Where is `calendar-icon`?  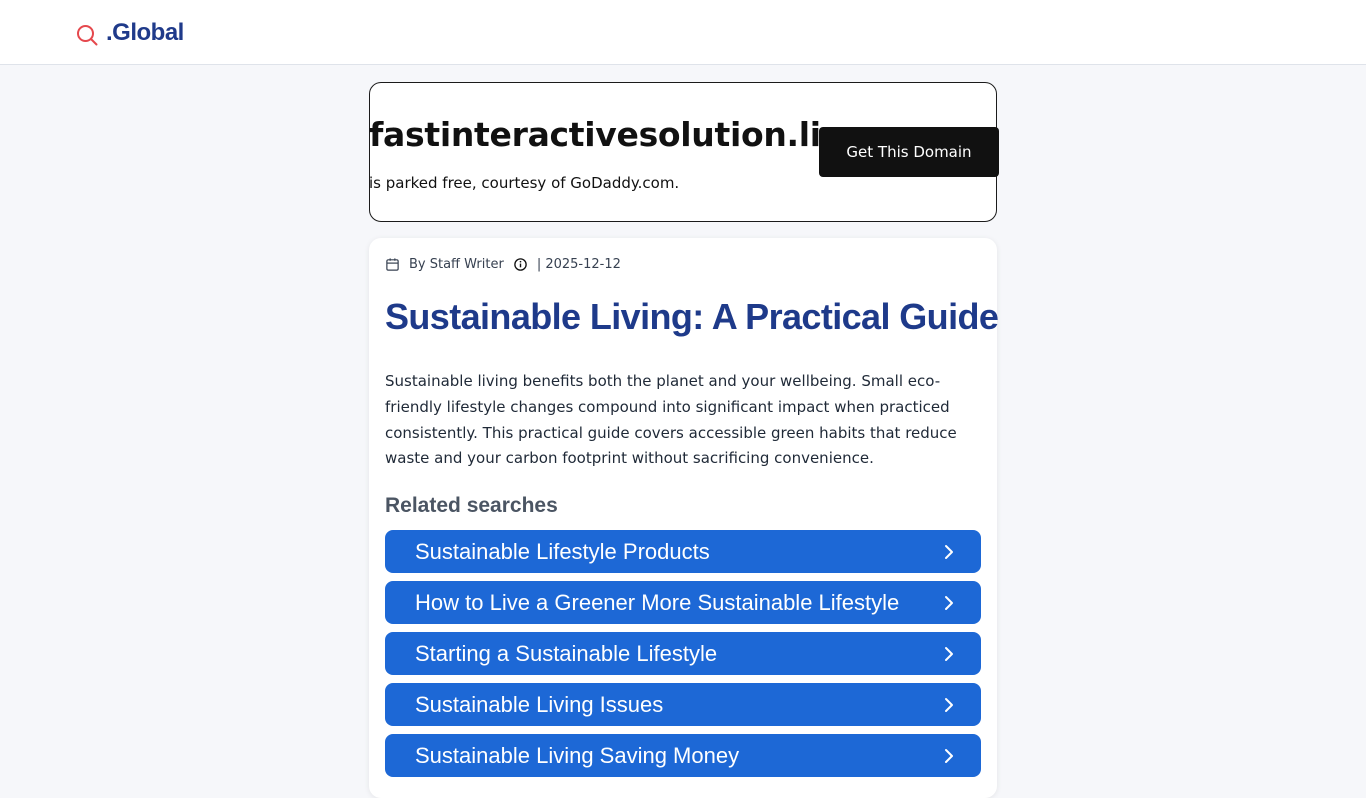 calendar-icon is located at coordinates (392, 264).